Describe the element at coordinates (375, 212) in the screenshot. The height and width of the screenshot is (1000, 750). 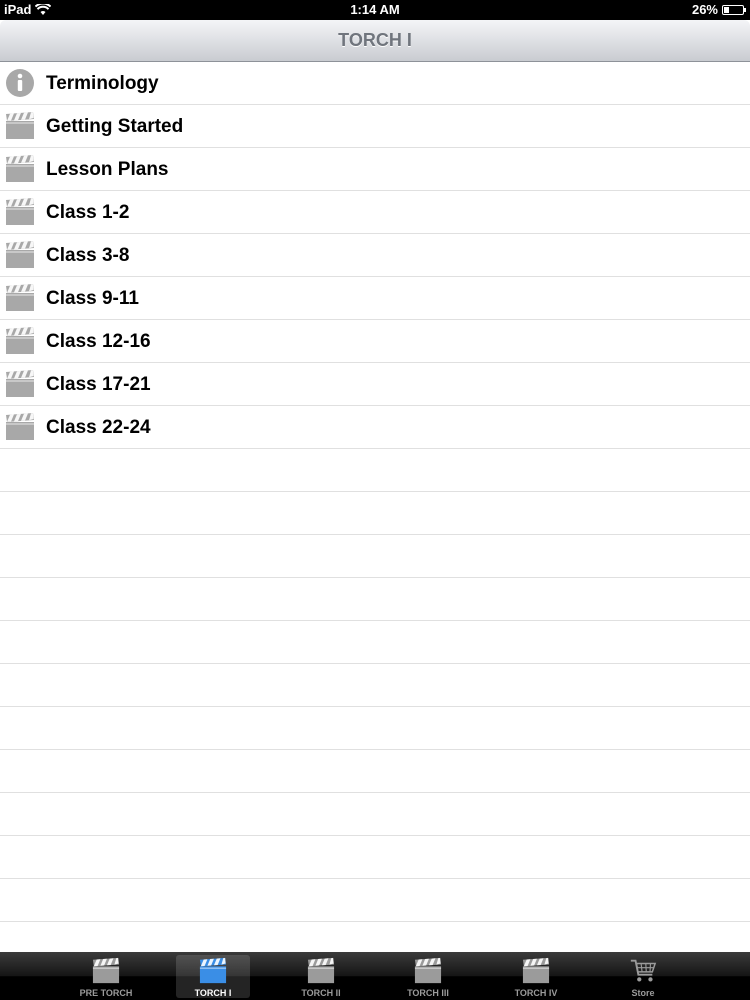
I see `list-item: Class 1-2` at that location.